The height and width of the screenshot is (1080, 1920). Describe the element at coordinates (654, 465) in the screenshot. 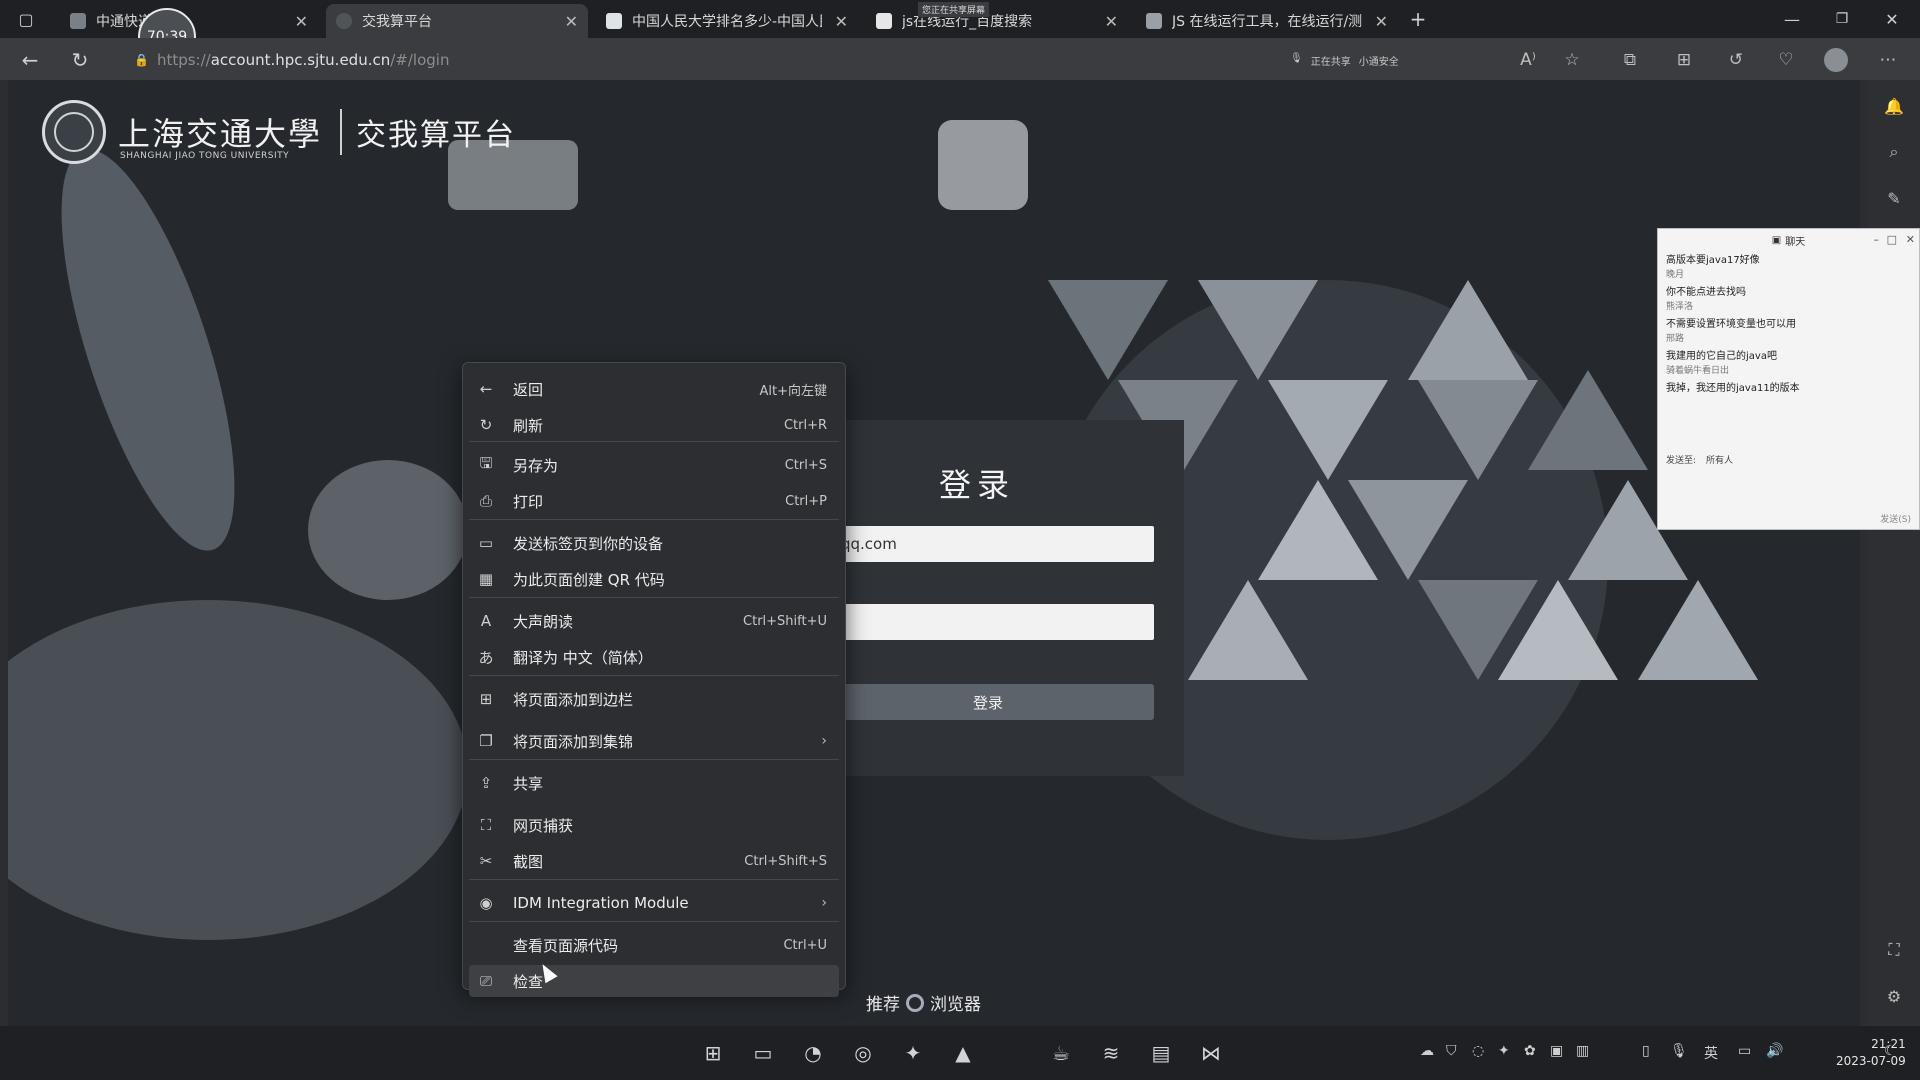

I see `menu-item: 🖫 另存为 Ctrl+S` at that location.